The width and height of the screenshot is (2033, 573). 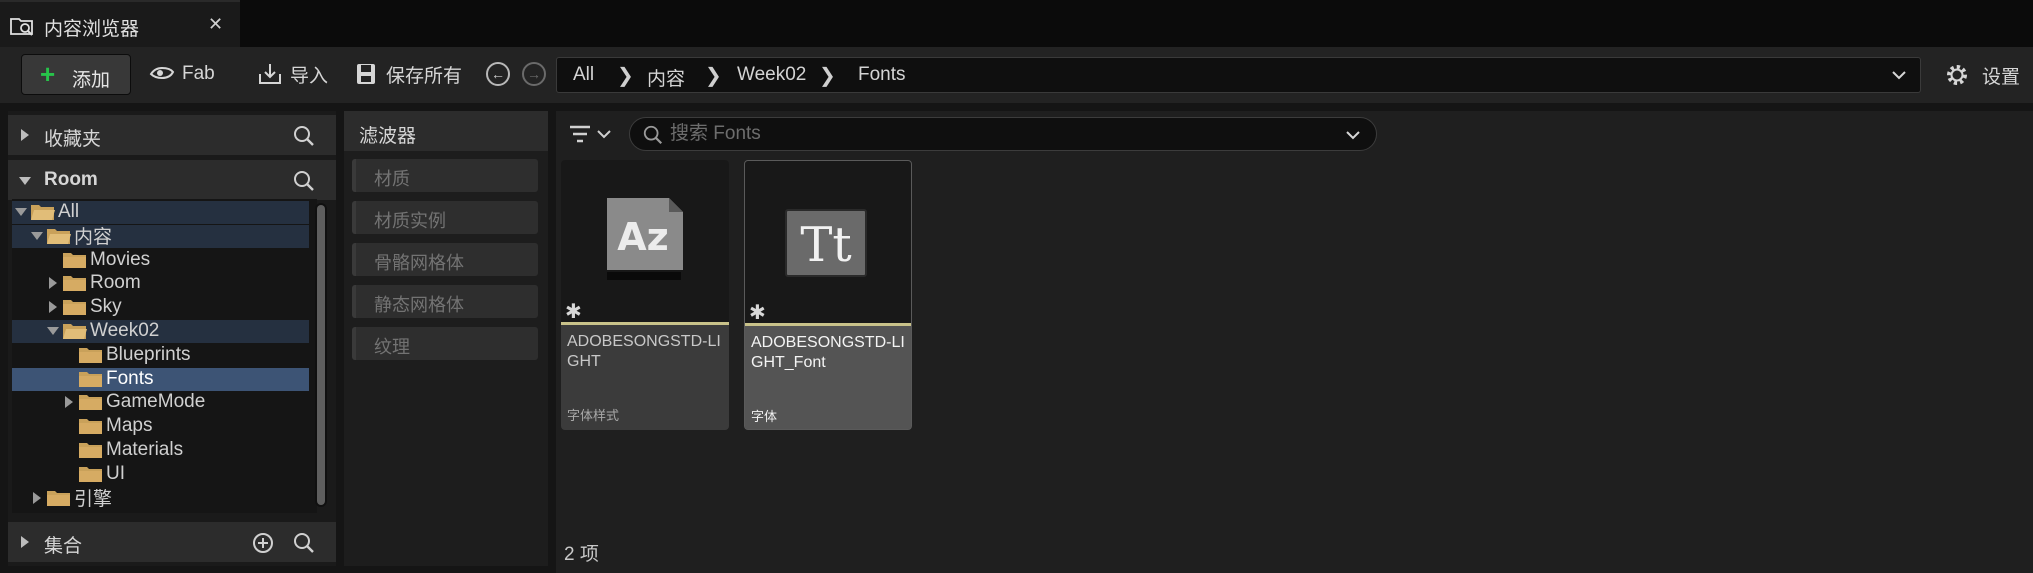 What do you see at coordinates (270, 74) in the screenshot?
I see `import-icon` at bounding box center [270, 74].